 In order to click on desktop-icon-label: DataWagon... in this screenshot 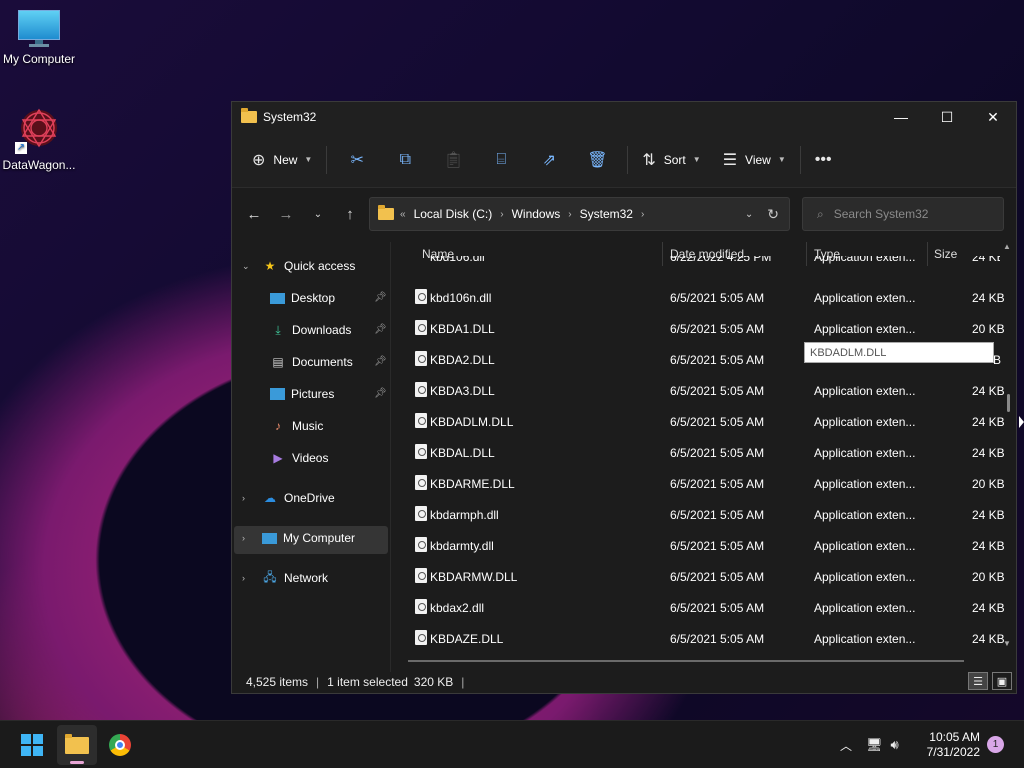, I will do `click(39, 165)`.